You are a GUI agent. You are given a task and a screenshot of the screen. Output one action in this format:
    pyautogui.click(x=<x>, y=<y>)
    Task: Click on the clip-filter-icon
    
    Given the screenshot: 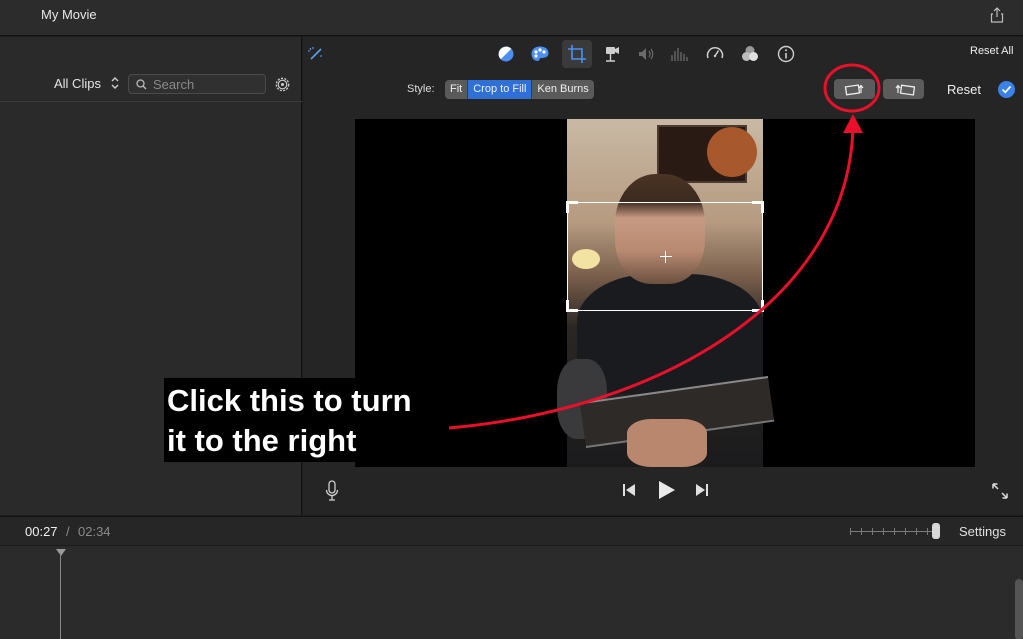 What is the action you would take?
    pyautogui.click(x=750, y=53)
    